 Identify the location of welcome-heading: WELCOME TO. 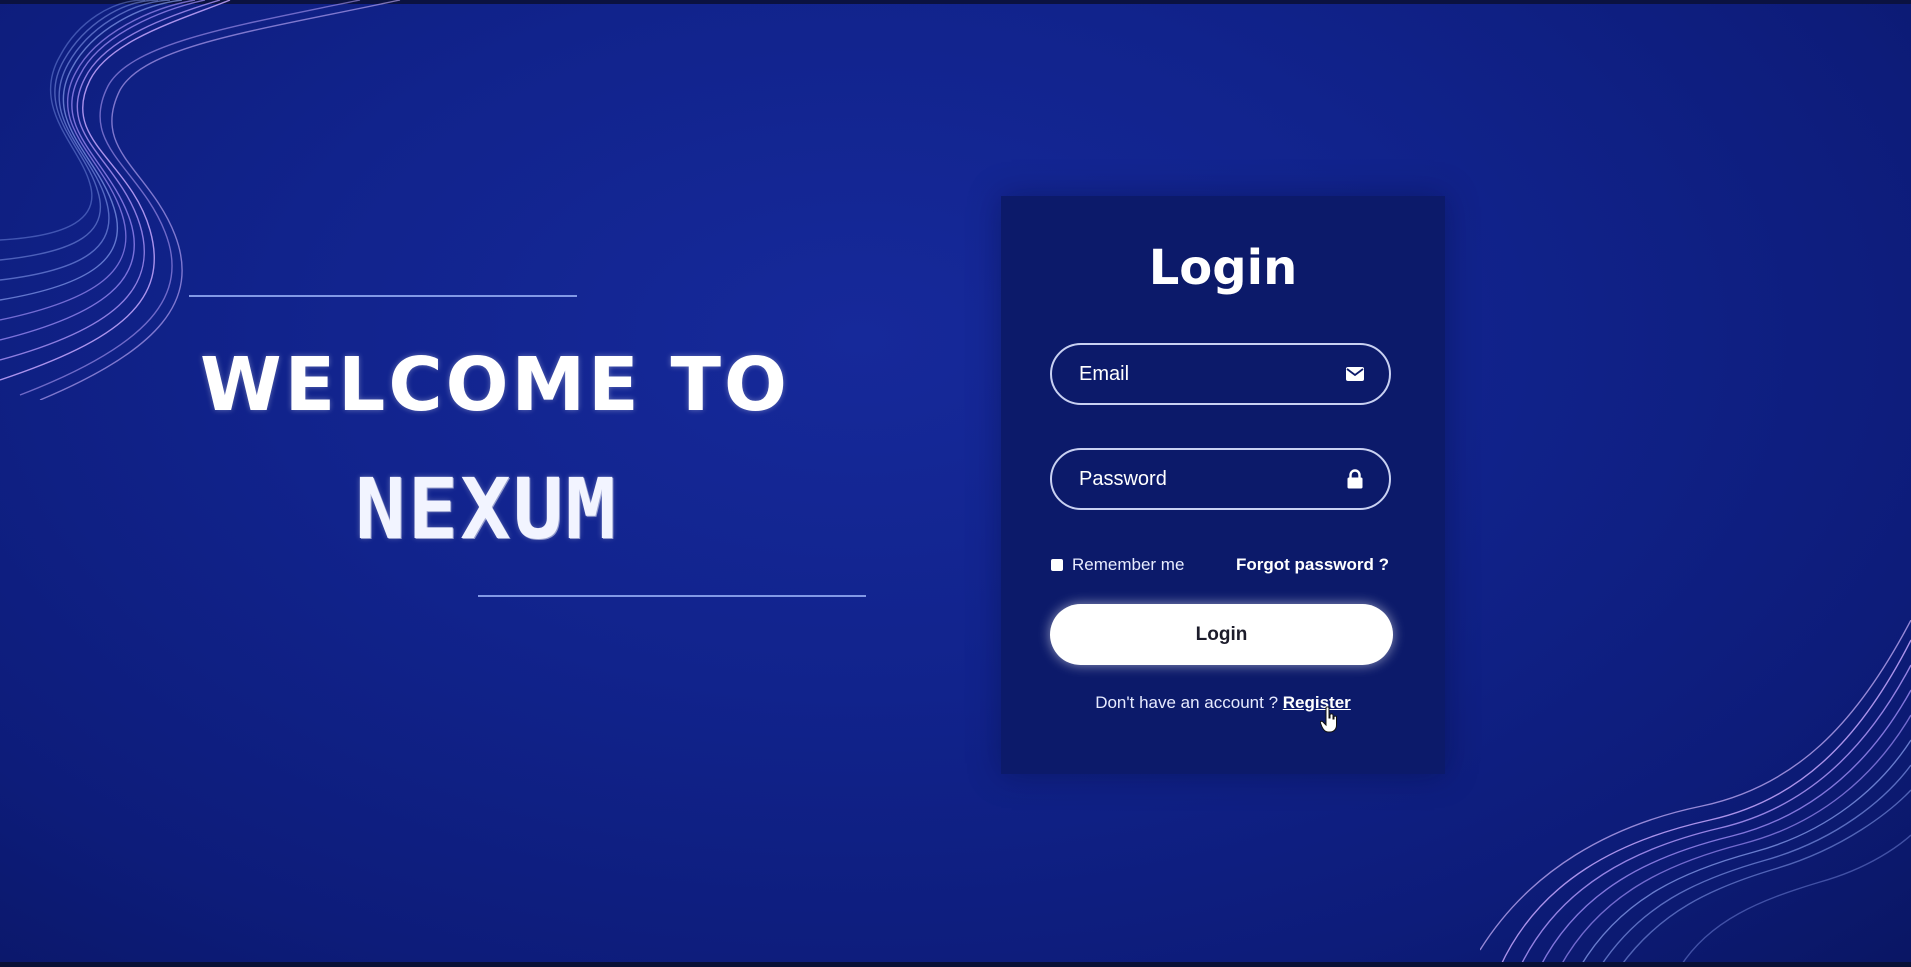
(495, 385).